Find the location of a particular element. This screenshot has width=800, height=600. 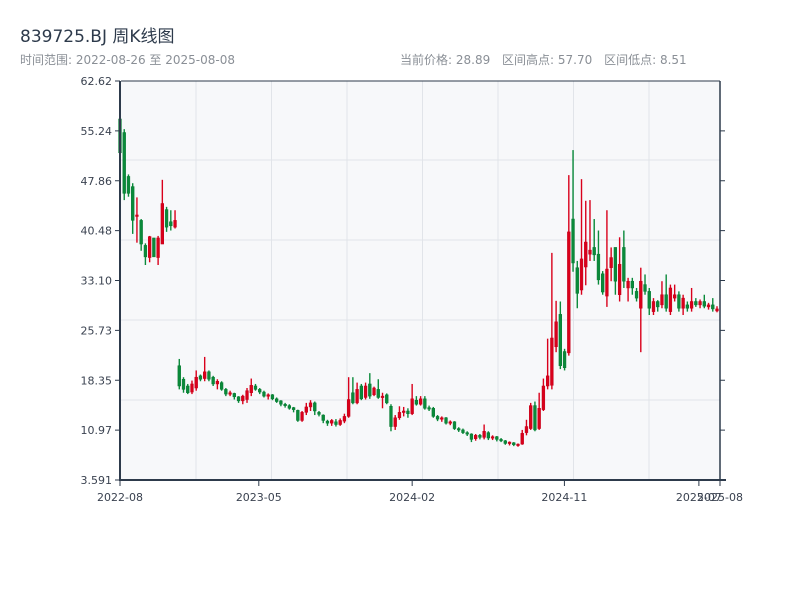

x-tick-label: 2023-05 is located at coordinates (259, 497).